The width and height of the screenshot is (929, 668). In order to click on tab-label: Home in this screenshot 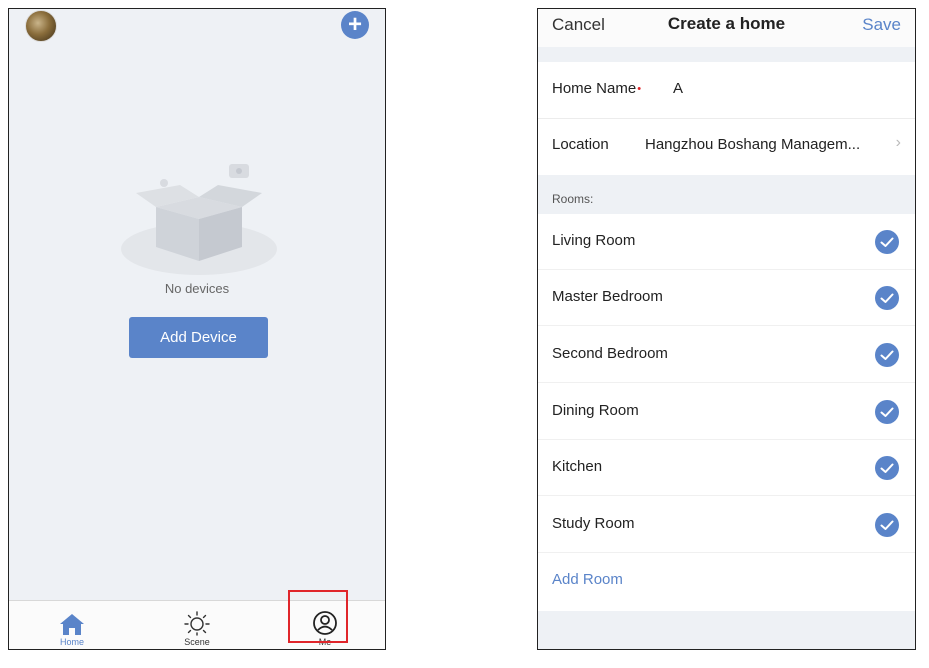, I will do `click(71, 642)`.